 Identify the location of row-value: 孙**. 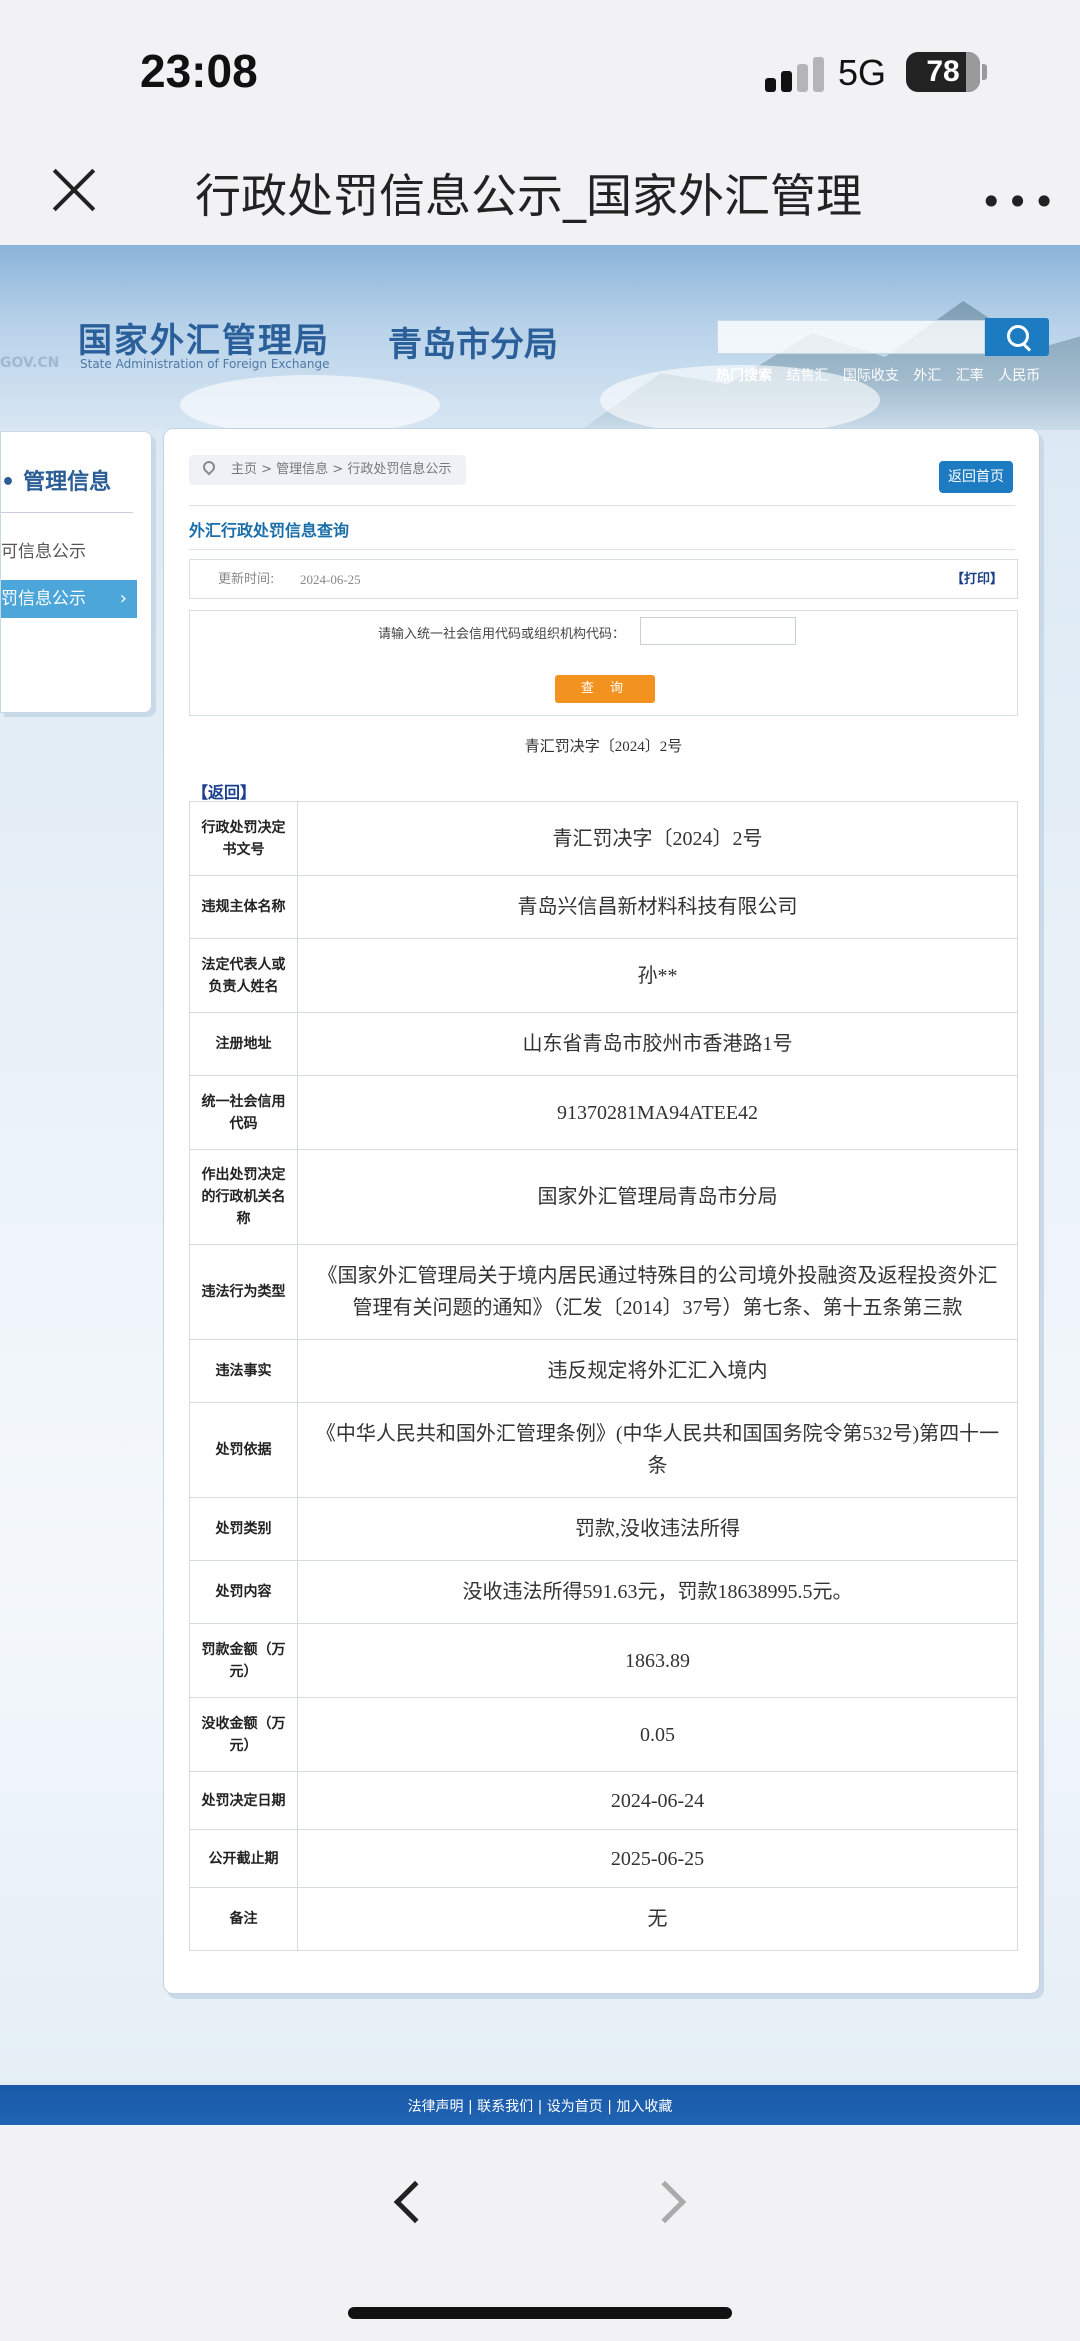
(657, 975).